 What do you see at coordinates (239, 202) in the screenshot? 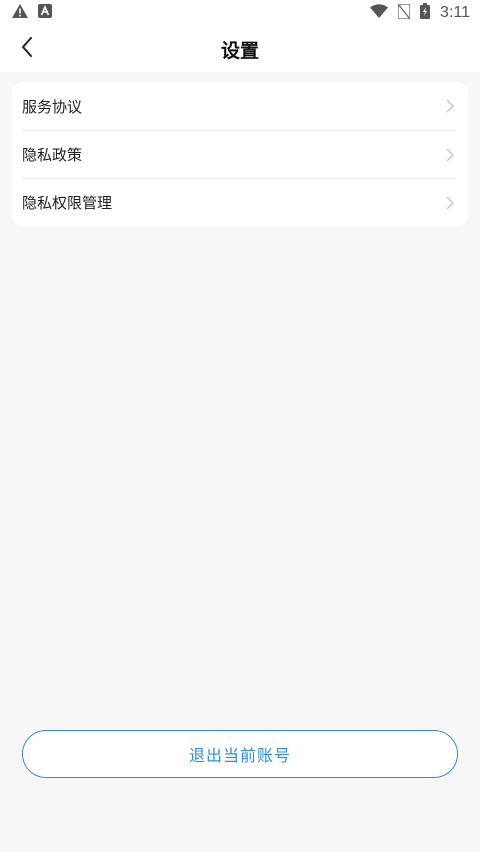
I see `menu-item-privacy-permissions: 隐私权限管理` at bounding box center [239, 202].